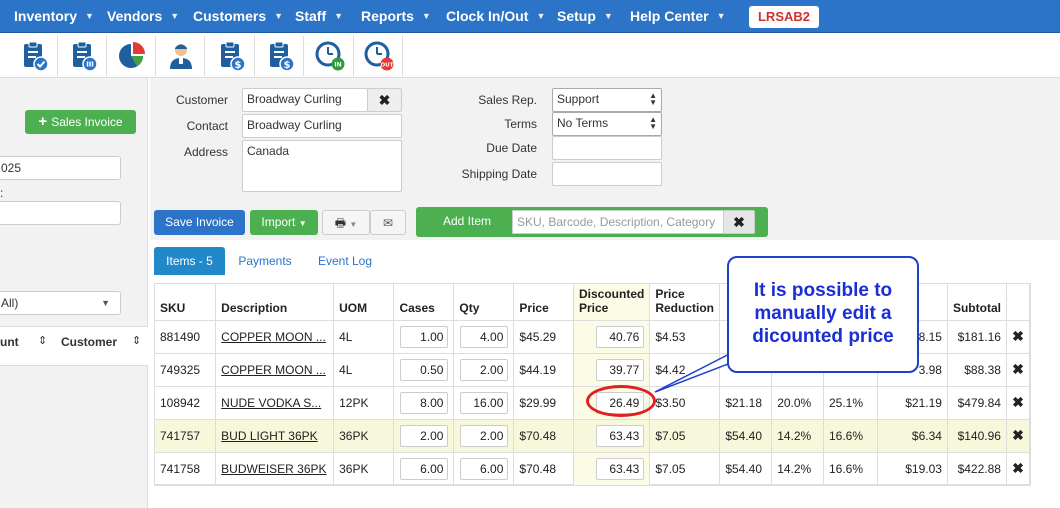  Describe the element at coordinates (685, 302) in the screenshot. I see `col-price-reduction: Price Reduction` at that location.